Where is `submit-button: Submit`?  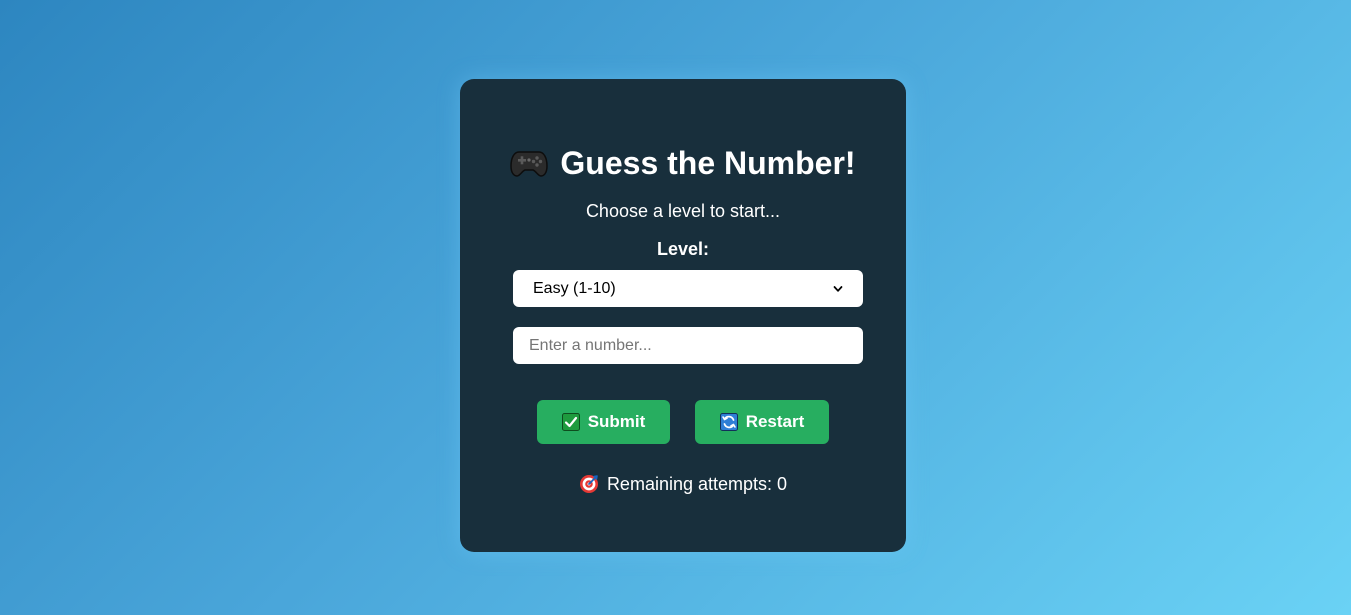
submit-button: Submit is located at coordinates (603, 422).